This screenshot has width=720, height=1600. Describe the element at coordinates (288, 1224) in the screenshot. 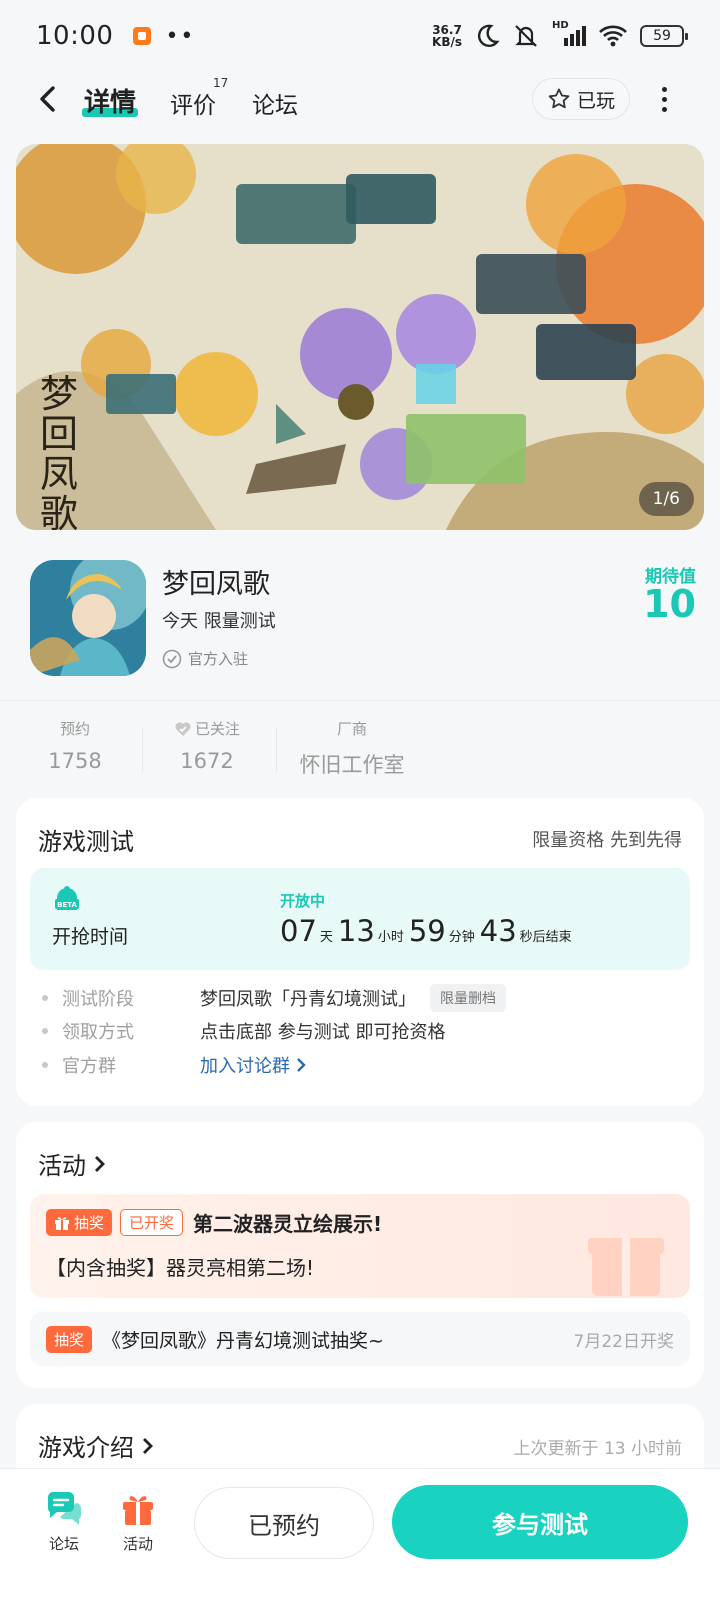

I see `promo-title: 第二波器灵立绘展示!` at that location.